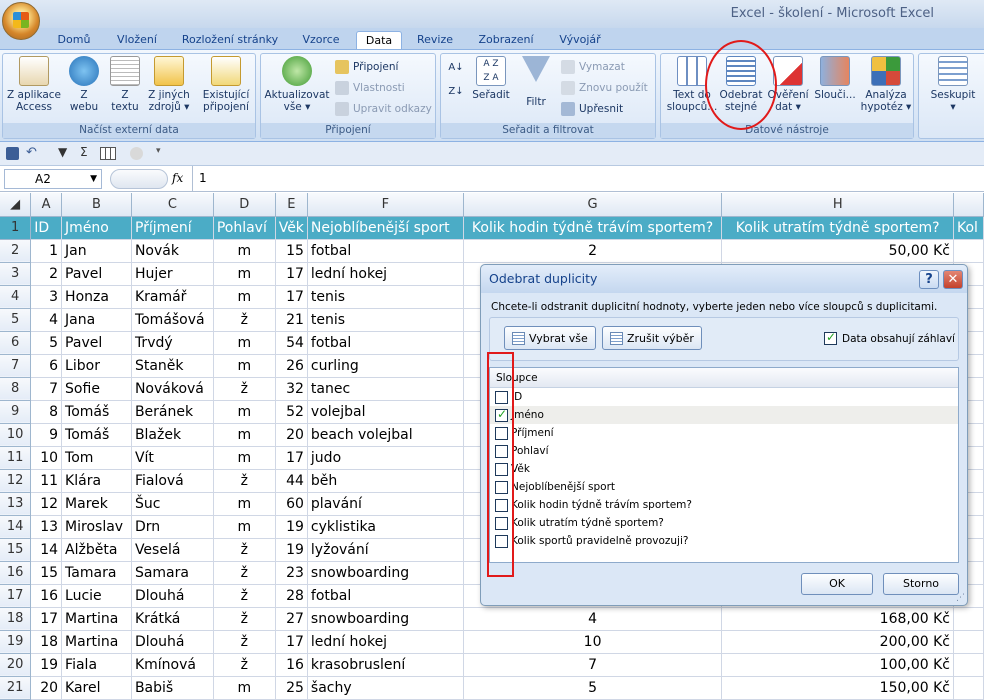 The image size is (984, 700). Describe the element at coordinates (16, 320) in the screenshot. I see `row-header: 5` at that location.